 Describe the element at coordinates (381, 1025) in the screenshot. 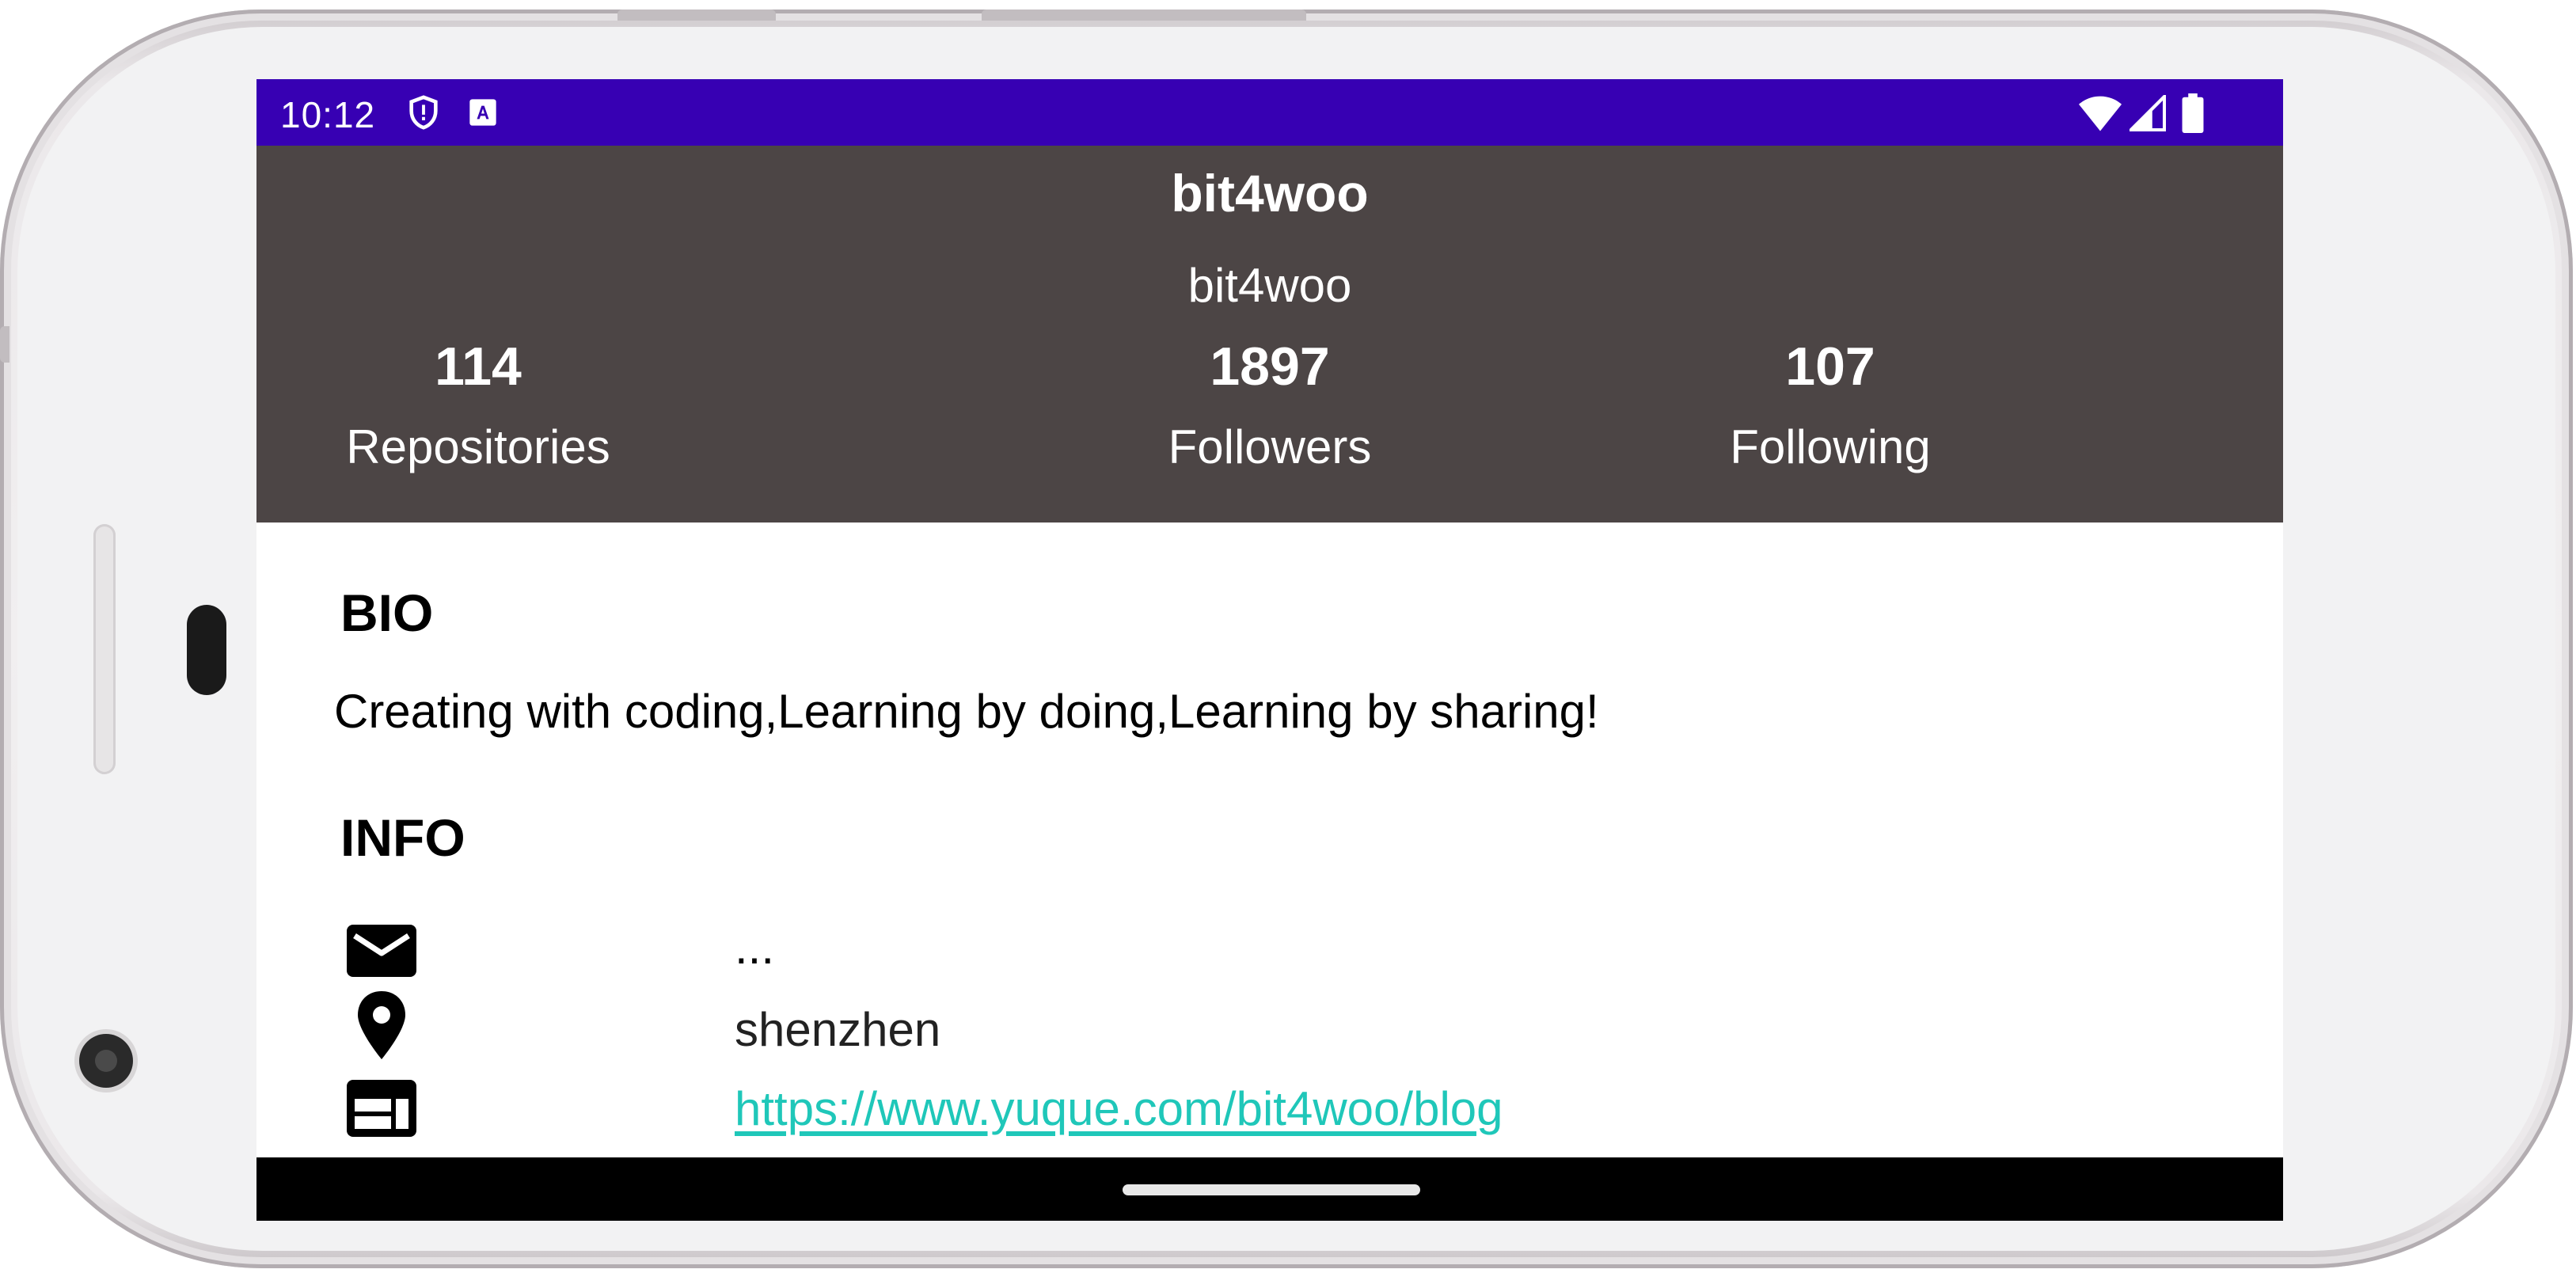

I see `location-pin-icon` at that location.